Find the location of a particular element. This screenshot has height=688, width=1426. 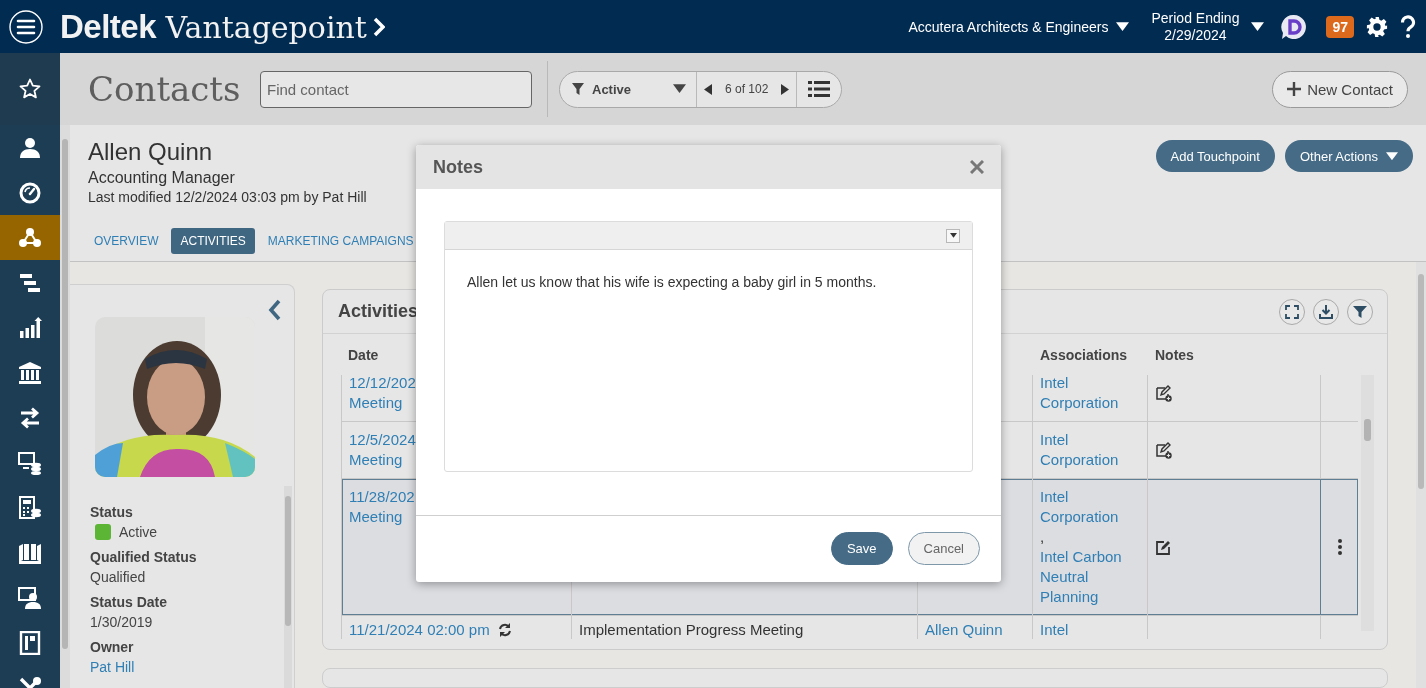

table-row: 11/21/2024 02:00 pm Implementation Progress Meeting Allen Quinn Intel is located at coordinates (850, 627).